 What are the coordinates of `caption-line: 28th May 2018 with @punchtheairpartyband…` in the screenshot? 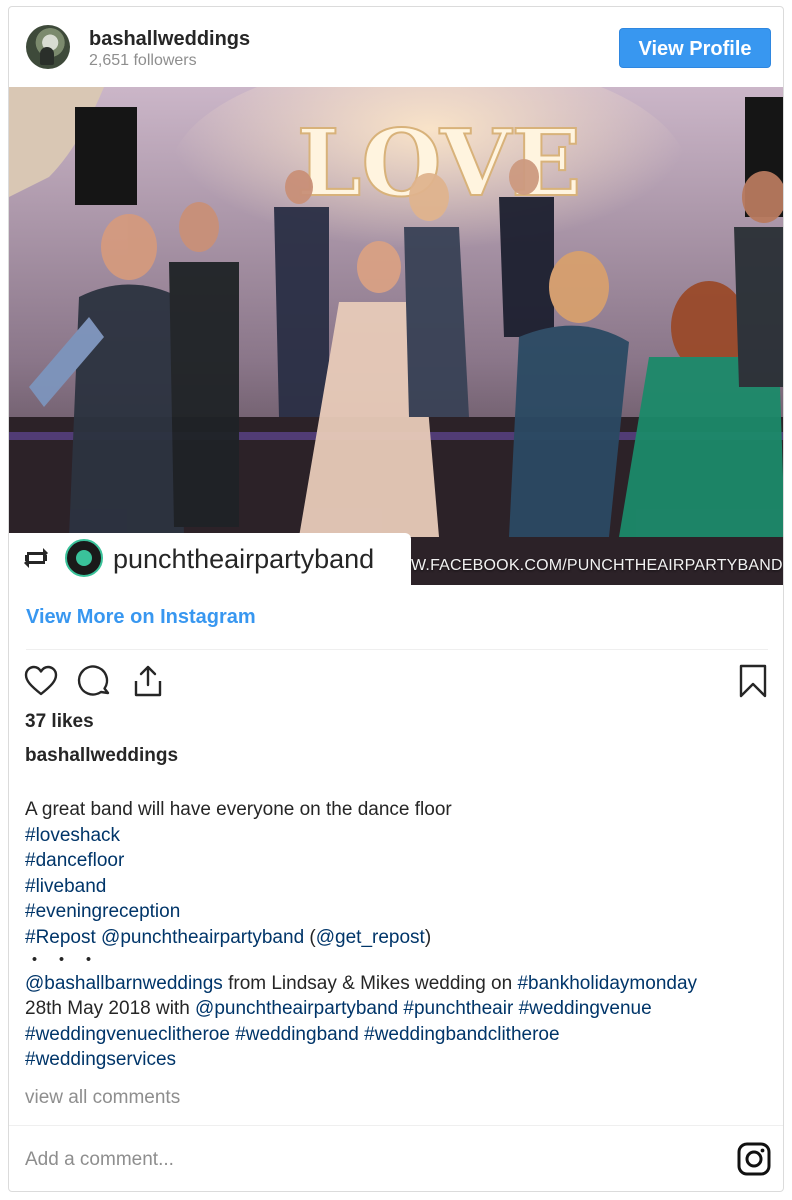 It's located at (400, 1009).